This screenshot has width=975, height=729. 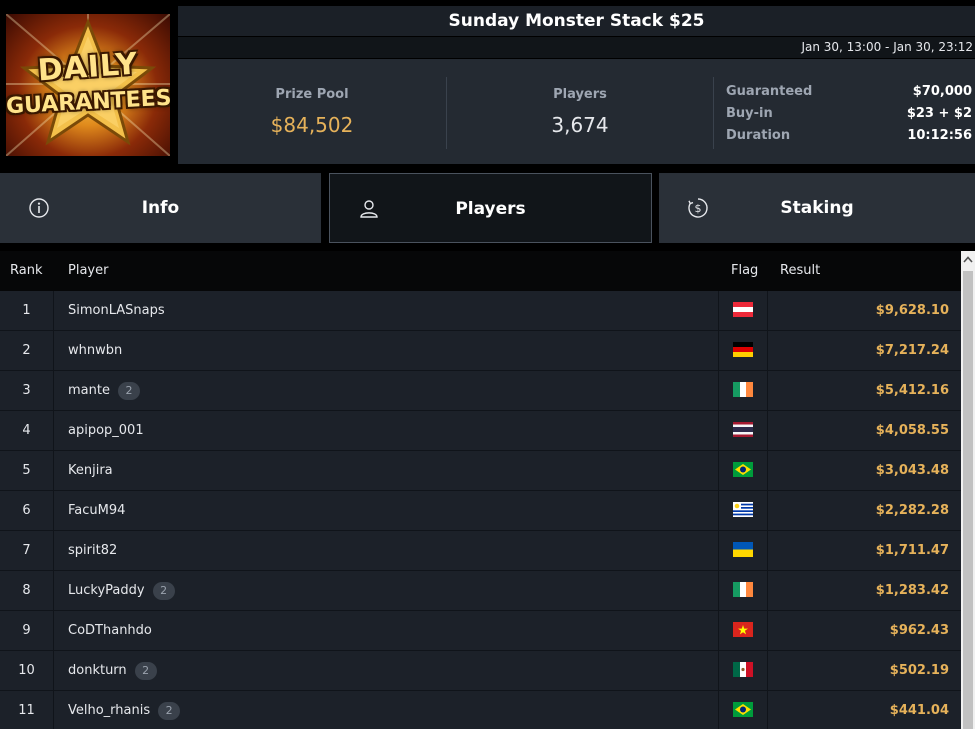 I want to click on austria-flag-icon, so click(x=743, y=309).